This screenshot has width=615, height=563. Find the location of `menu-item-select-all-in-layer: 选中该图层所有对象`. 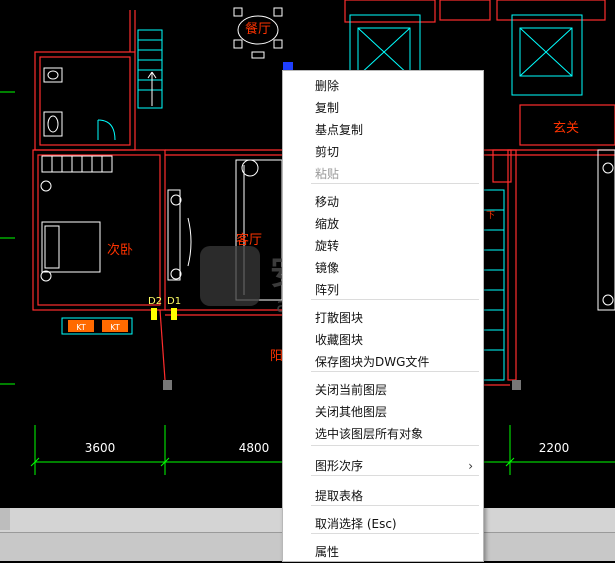

menu-item-select-all-in-layer: 选中该图层所有对象 is located at coordinates (383, 434).